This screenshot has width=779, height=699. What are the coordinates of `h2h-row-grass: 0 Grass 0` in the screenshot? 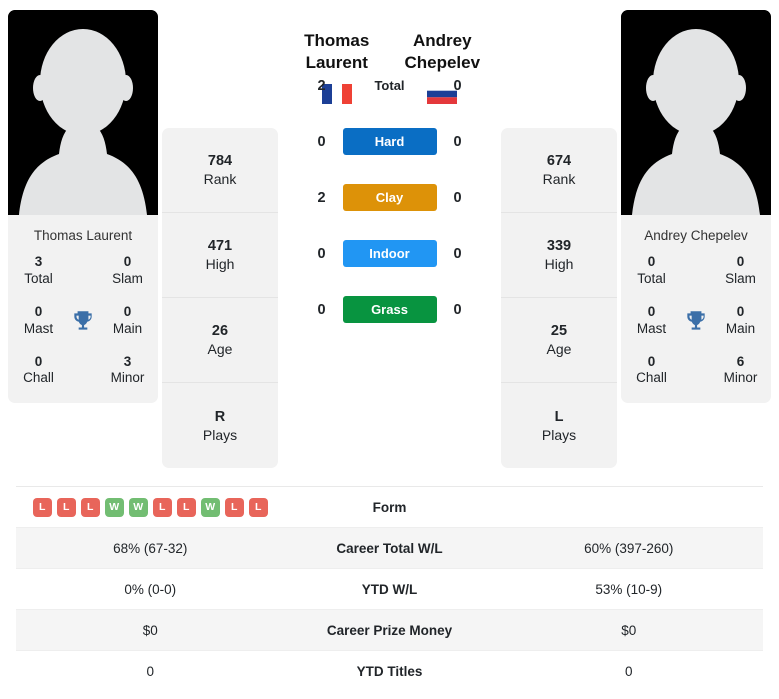 It's located at (389, 310).